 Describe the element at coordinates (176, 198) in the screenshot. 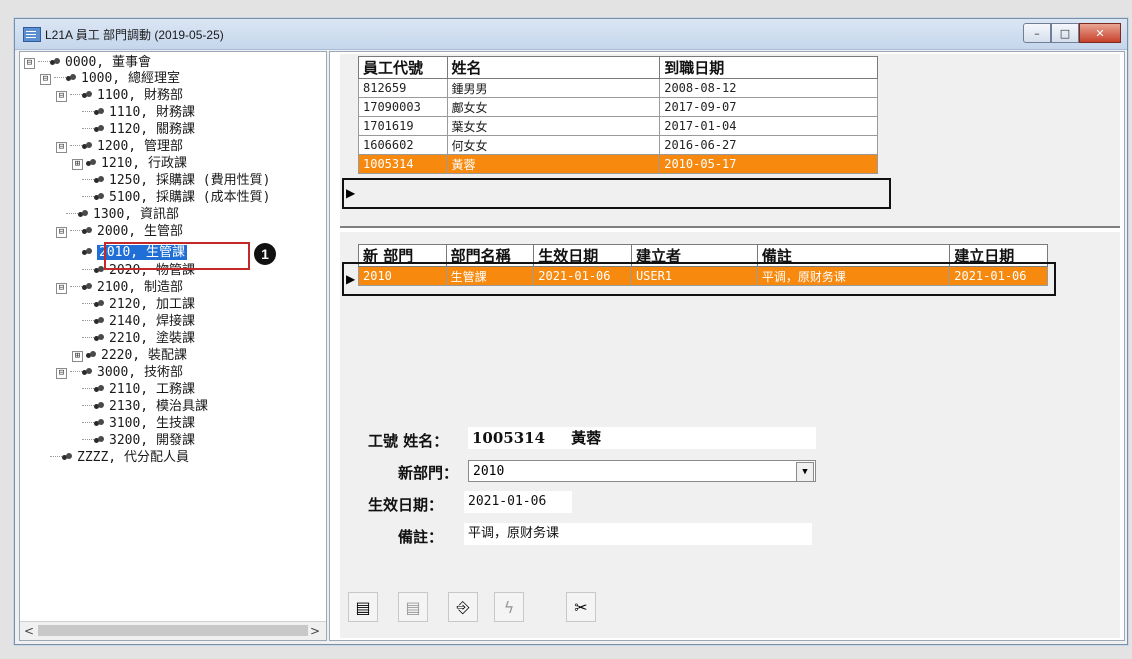

I see `tree-node-5100: 5100, 採購課 (成本性質)` at that location.